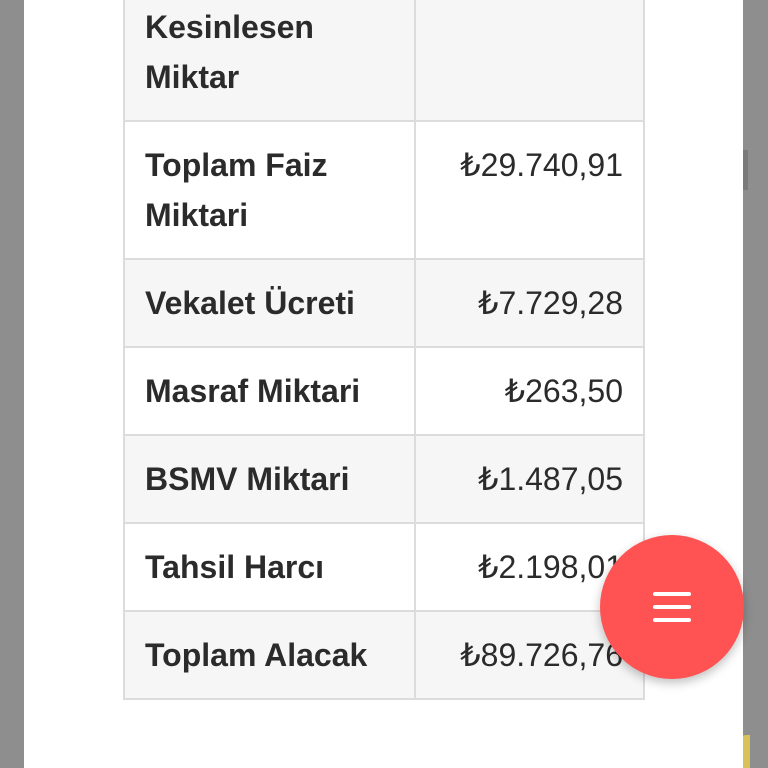  What do you see at coordinates (529, 391) in the screenshot?
I see `row-value: ₺263,50` at bounding box center [529, 391].